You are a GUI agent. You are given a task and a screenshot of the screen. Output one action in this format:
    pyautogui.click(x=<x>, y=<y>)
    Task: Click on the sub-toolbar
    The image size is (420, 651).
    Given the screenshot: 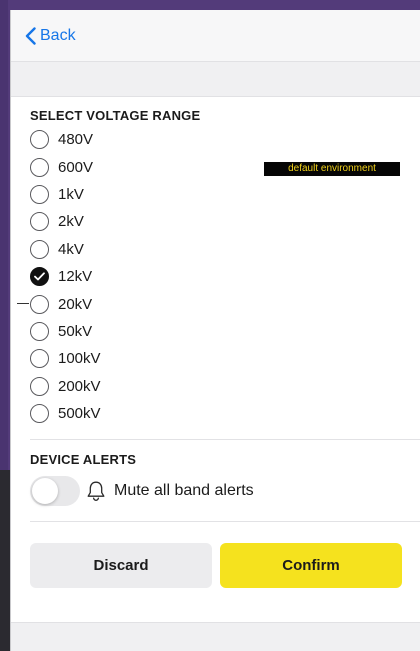 What is the action you would take?
    pyautogui.click(x=215, y=79)
    